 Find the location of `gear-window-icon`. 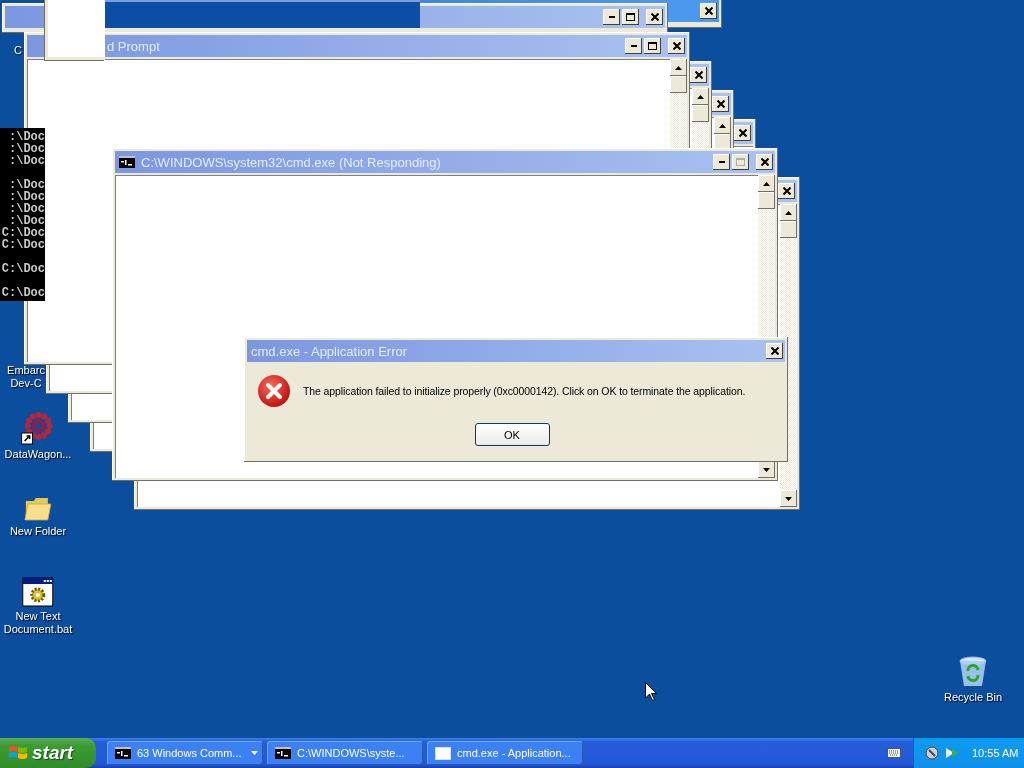

gear-window-icon is located at coordinates (38, 592).